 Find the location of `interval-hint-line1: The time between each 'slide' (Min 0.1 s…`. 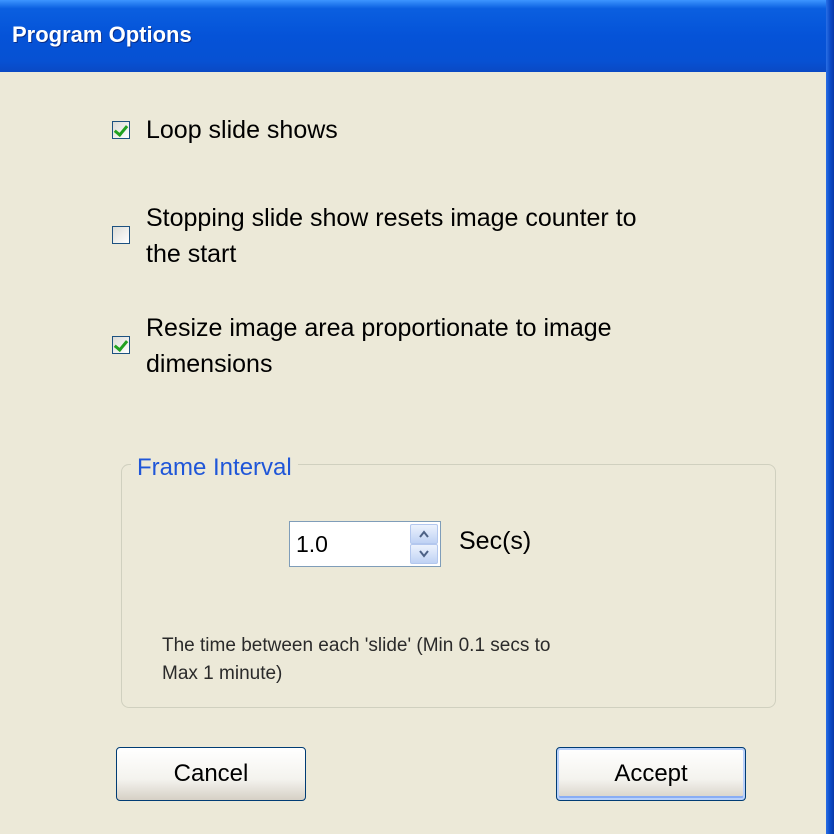

interval-hint-line1: The time between each 'slide' (Min 0.1 s… is located at coordinates (356, 645).